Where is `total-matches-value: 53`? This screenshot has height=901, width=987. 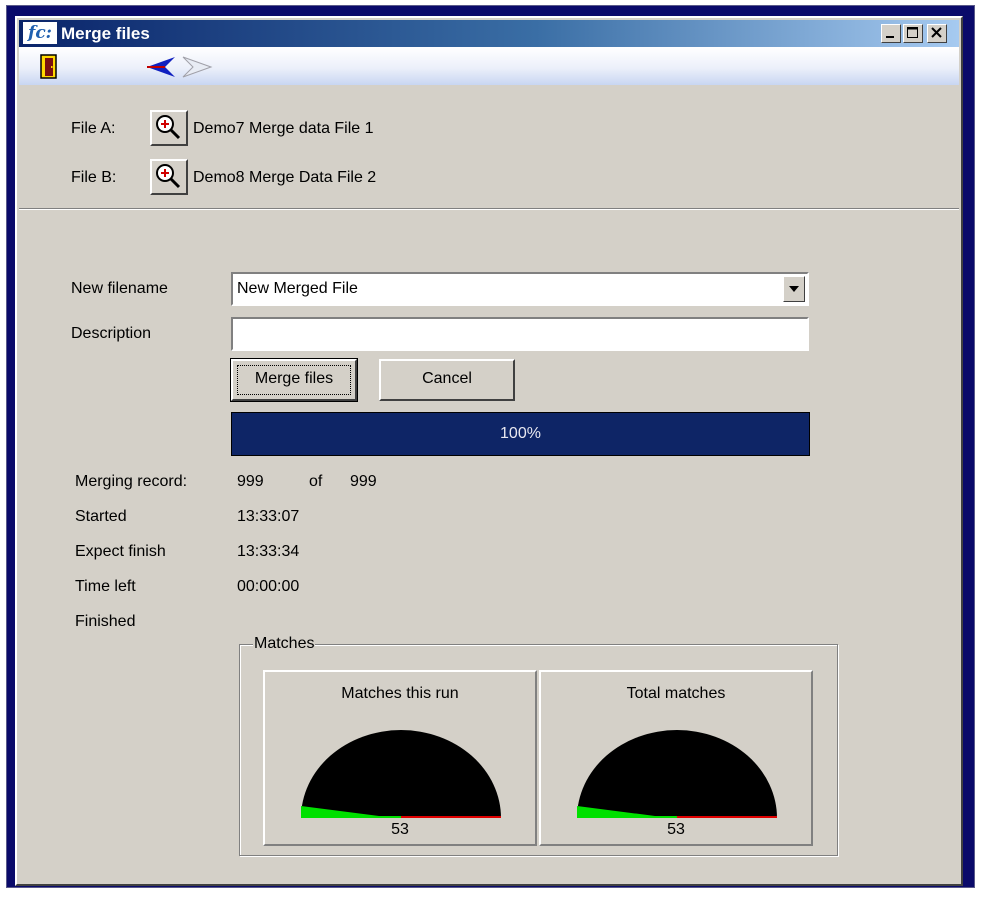
total-matches-value: 53 is located at coordinates (676, 829).